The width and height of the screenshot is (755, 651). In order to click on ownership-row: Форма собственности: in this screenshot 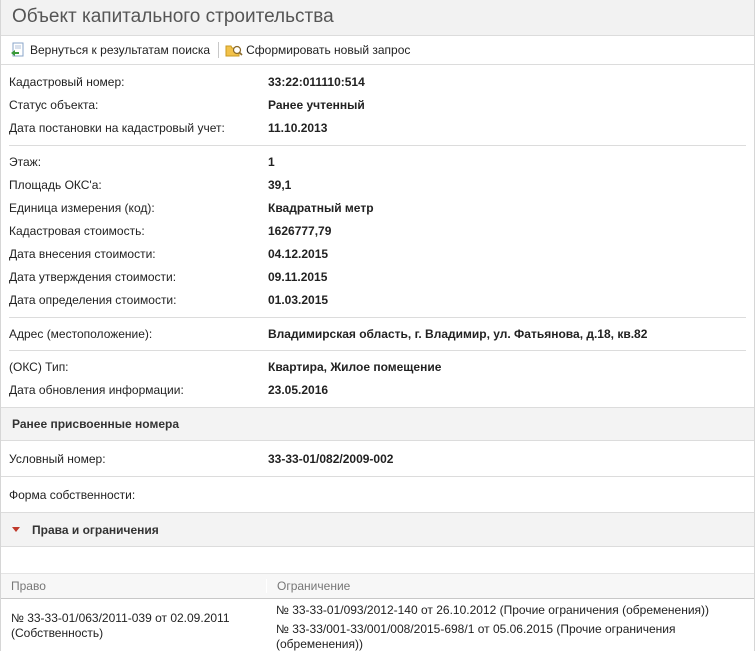, I will do `click(377, 495)`.